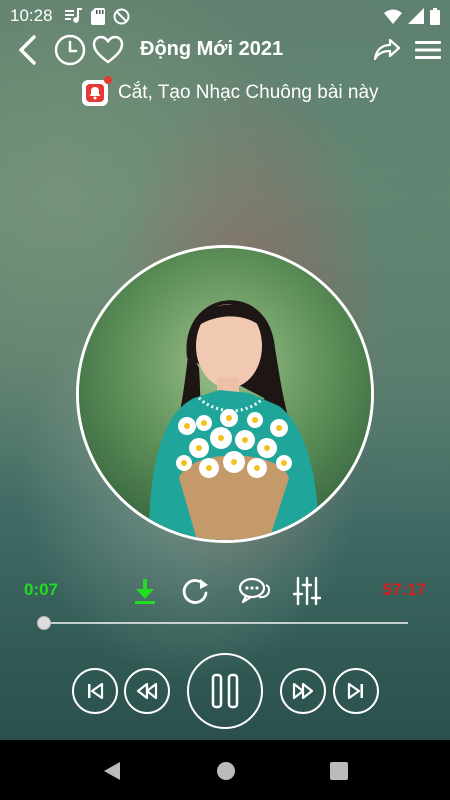 Image resolution: width=450 pixels, height=800 pixels. What do you see at coordinates (41, 589) in the screenshot?
I see `elapsed-time: 0:07` at bounding box center [41, 589].